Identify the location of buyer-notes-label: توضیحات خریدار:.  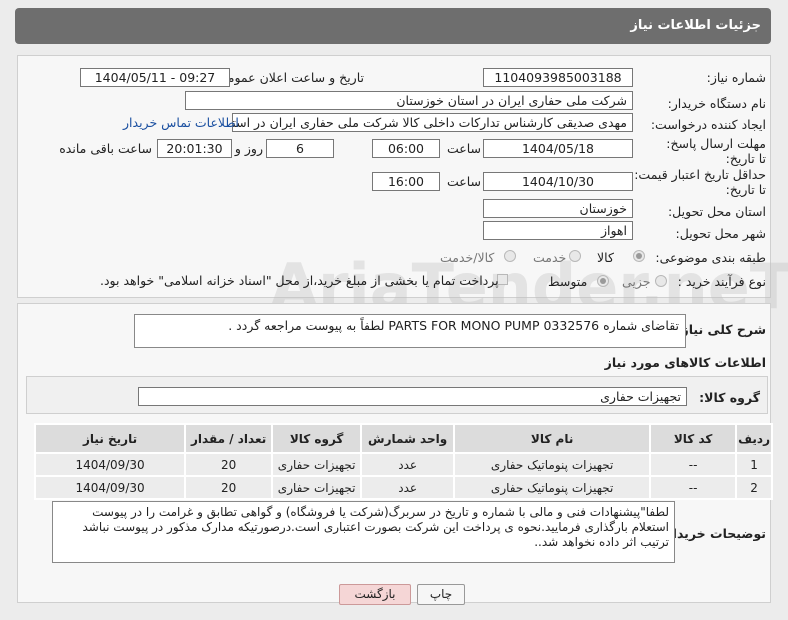
(713, 533).